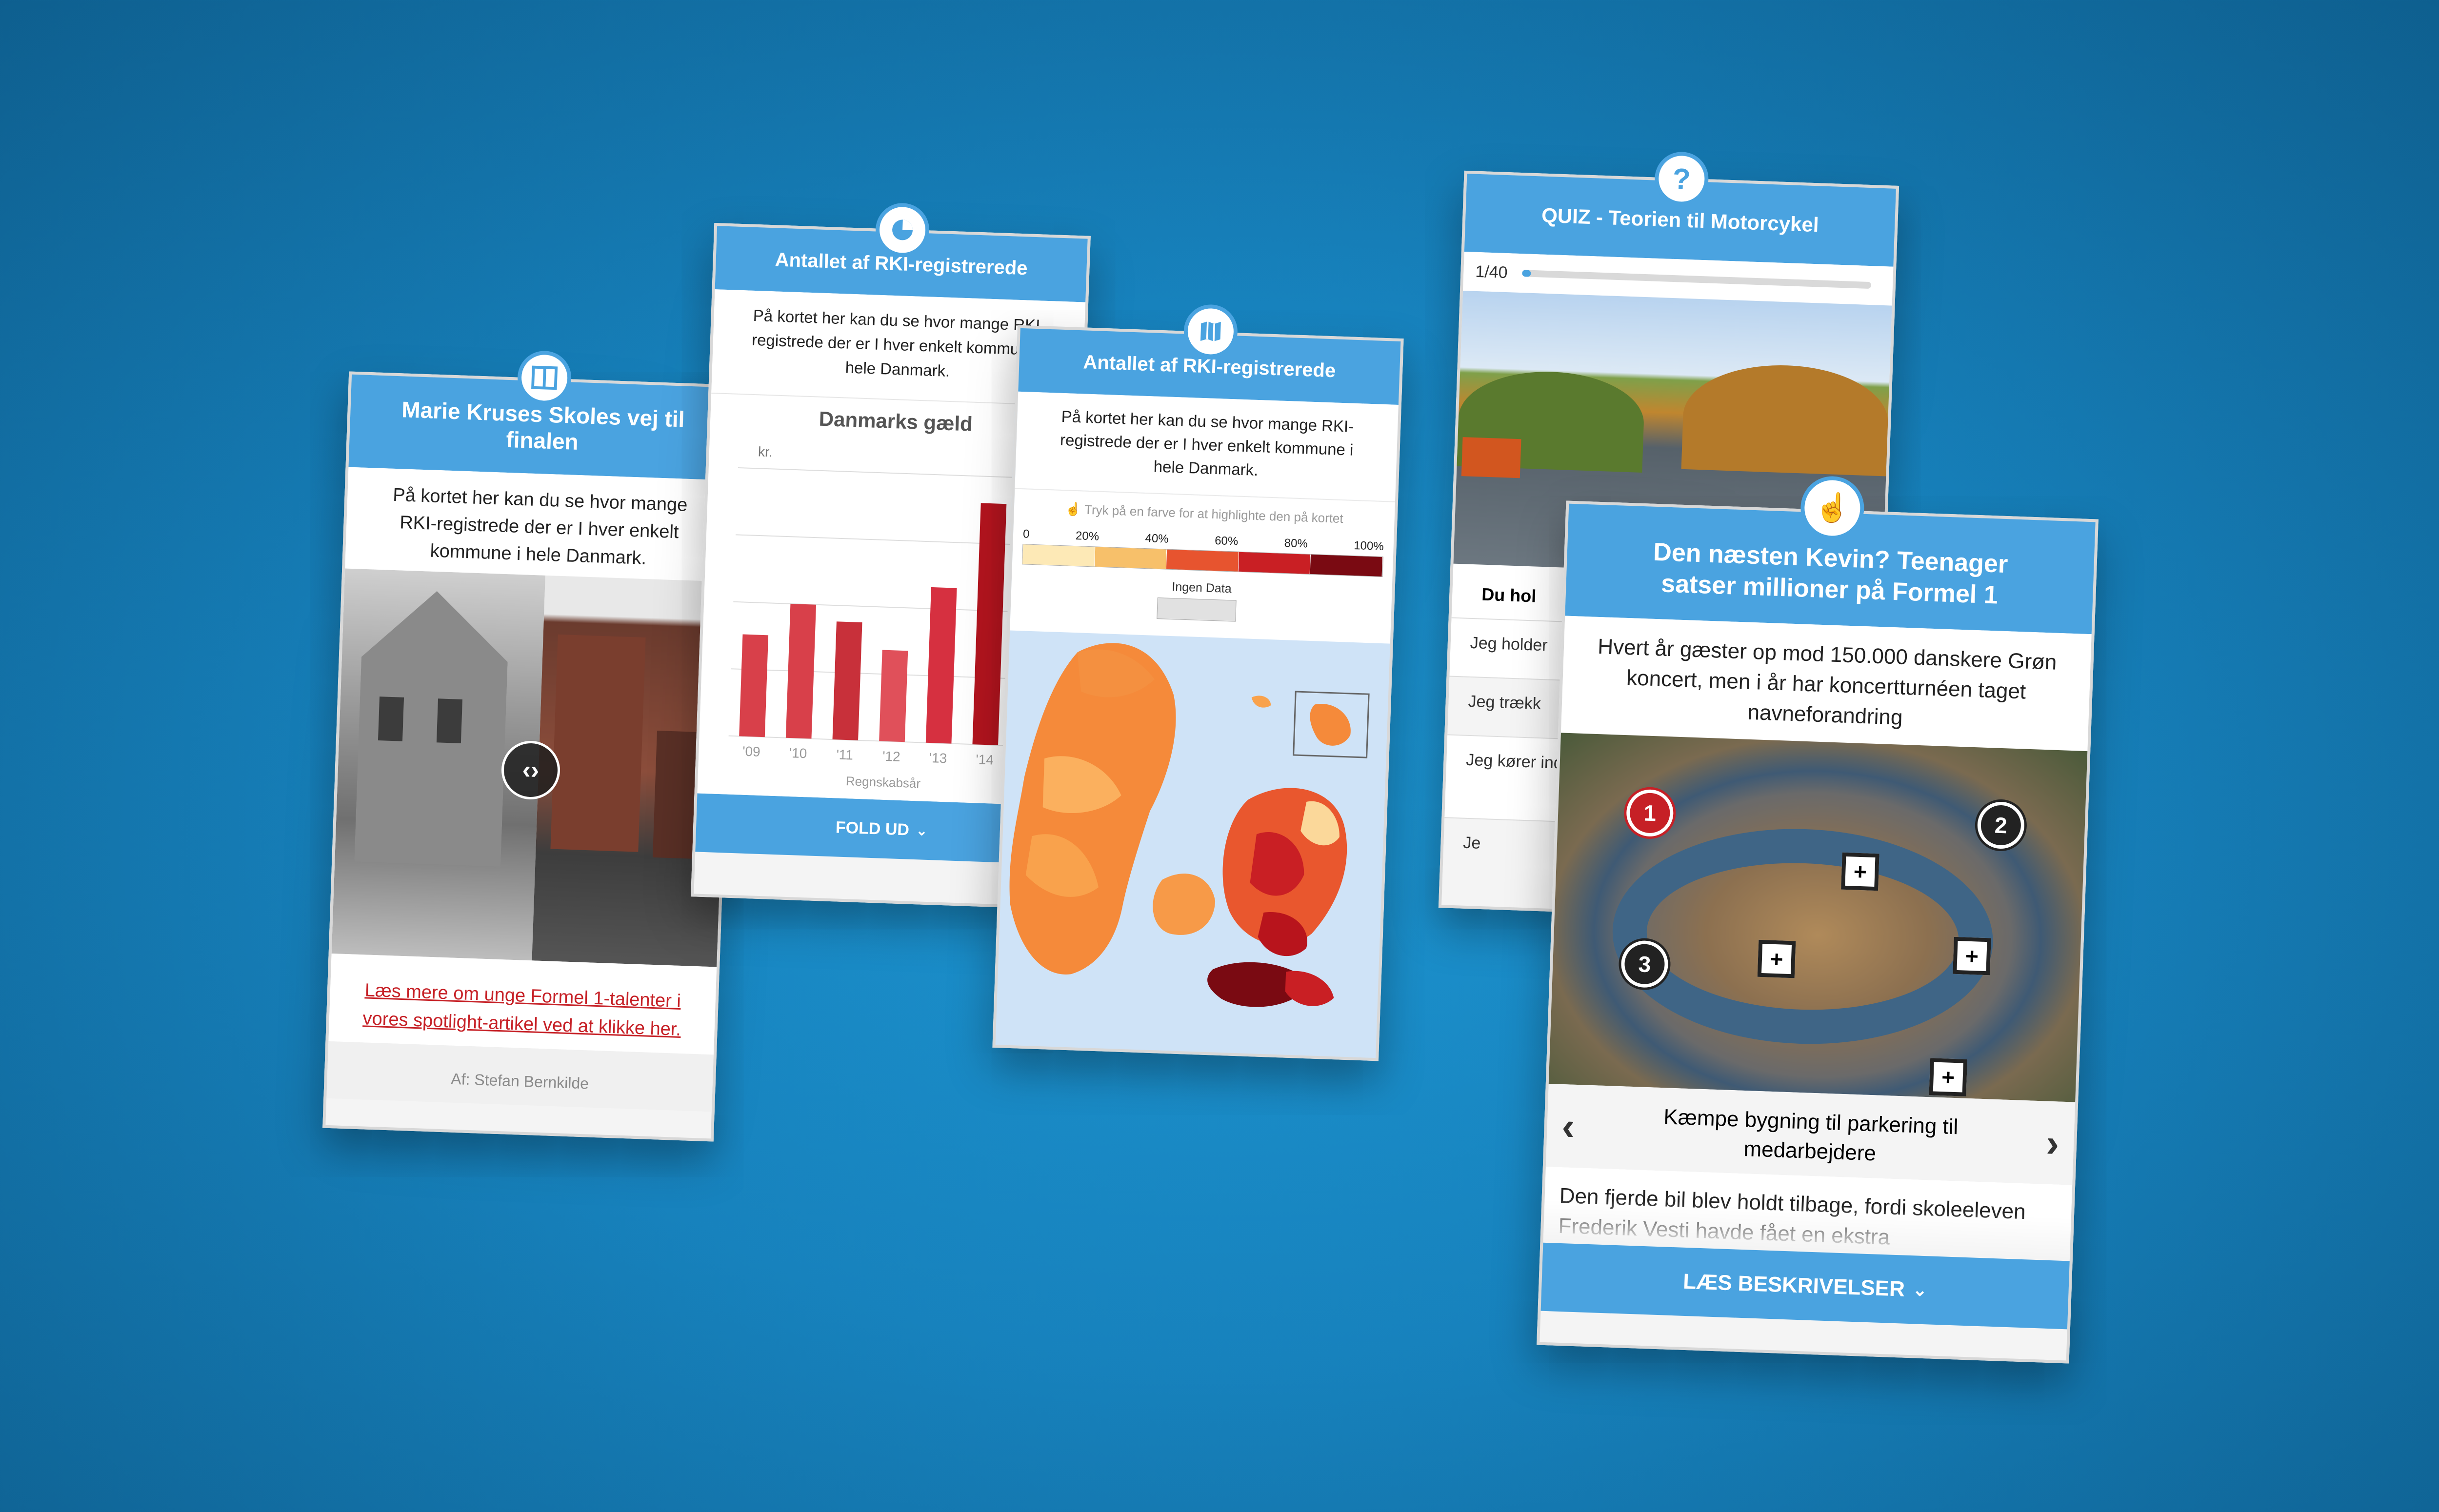  I want to click on x-tick-label: '09, so click(752, 751).